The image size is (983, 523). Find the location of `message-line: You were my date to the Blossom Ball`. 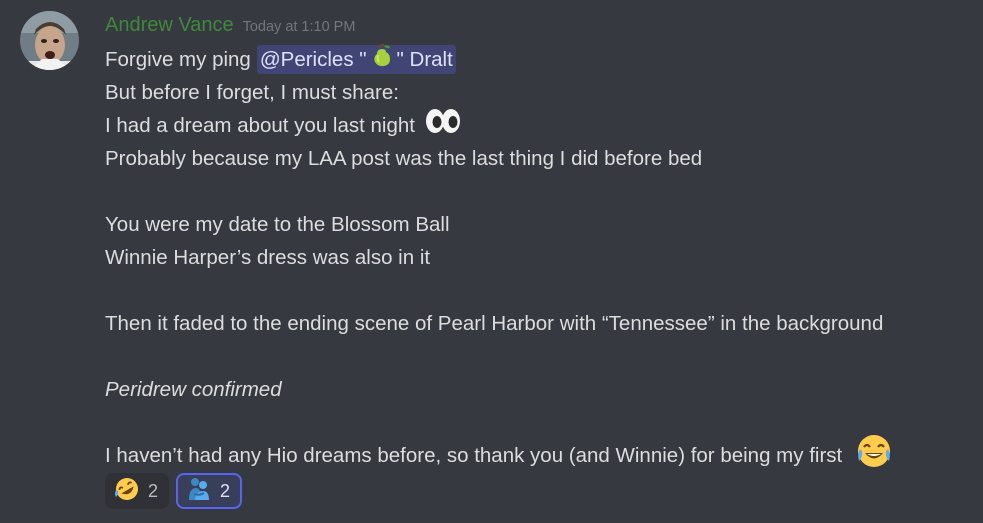

message-line: You were my date to the Blossom Ball is located at coordinates (540, 224).